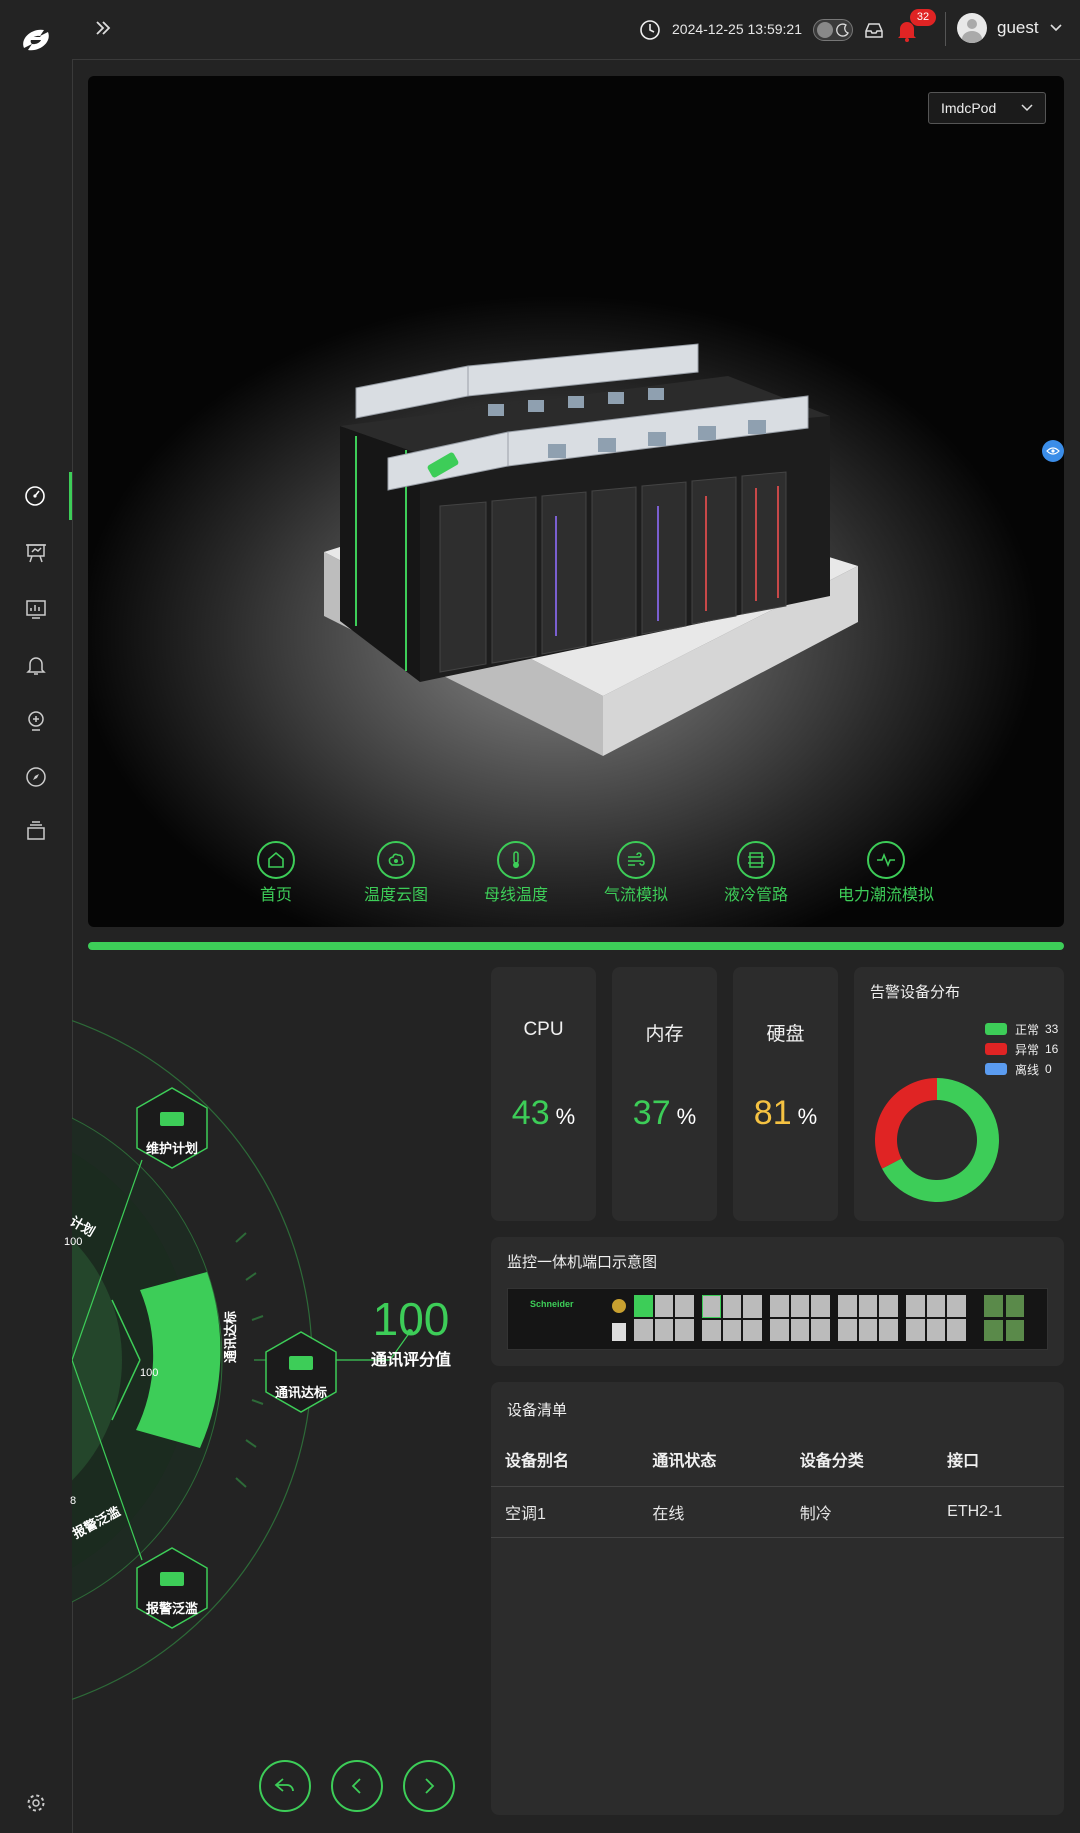  I want to click on sidebar-item-layers, so click(36, 831).